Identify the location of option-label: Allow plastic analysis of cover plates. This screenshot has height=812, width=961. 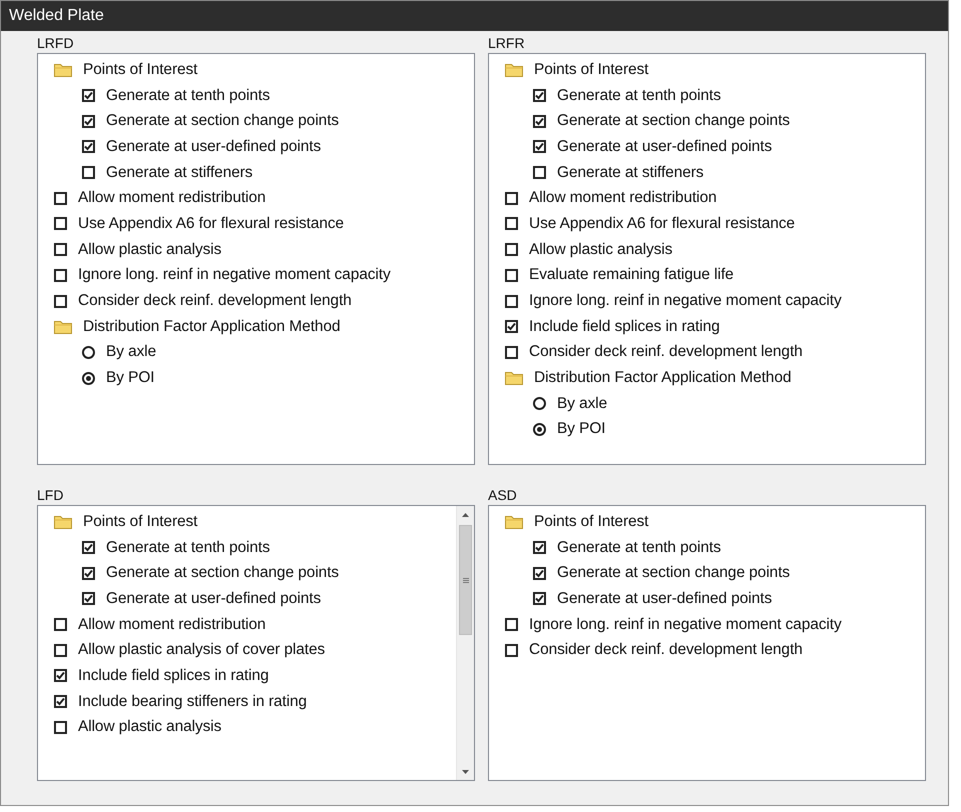
(201, 650).